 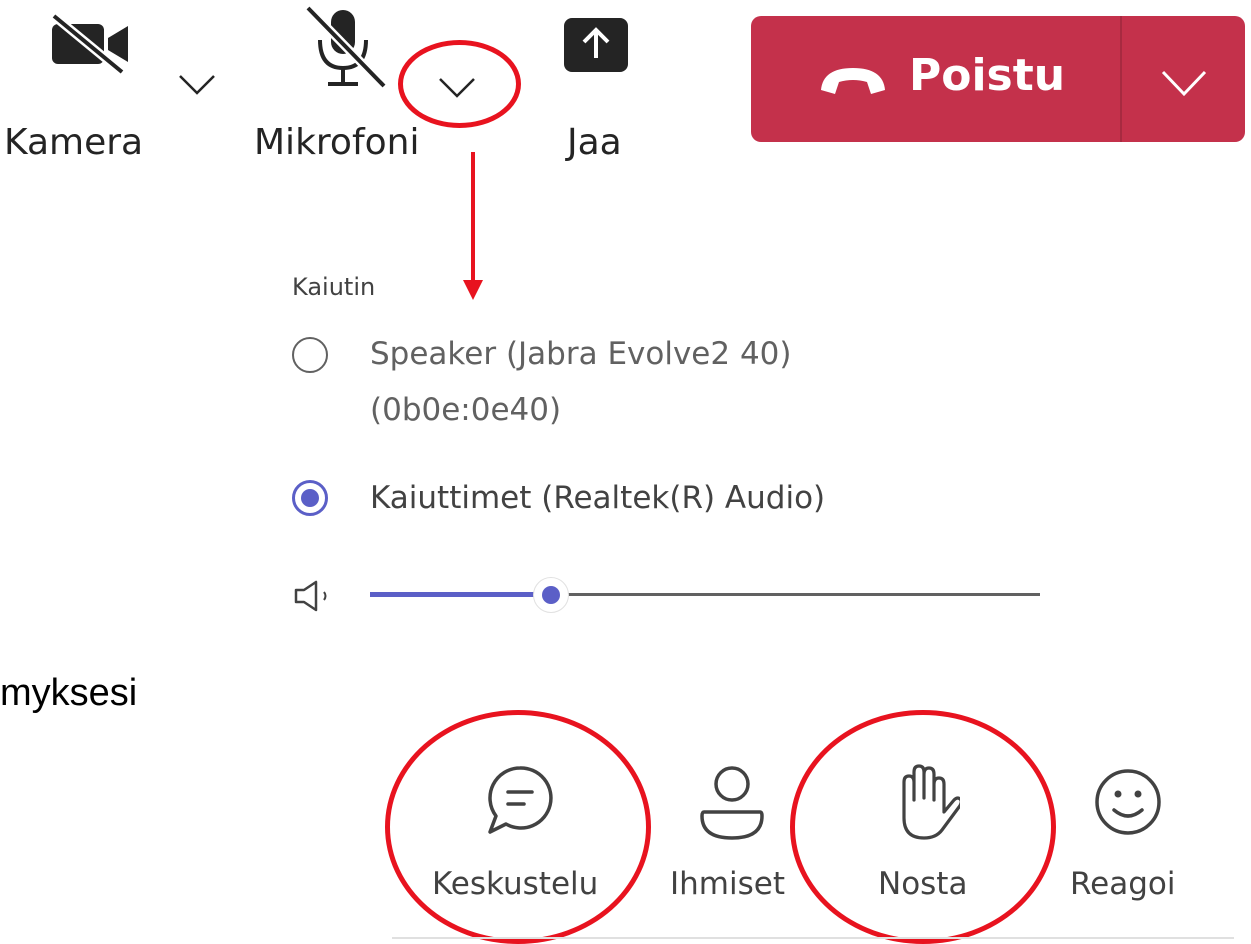 What do you see at coordinates (459, 84) in the screenshot?
I see `annotation-circle-microphone-options` at bounding box center [459, 84].